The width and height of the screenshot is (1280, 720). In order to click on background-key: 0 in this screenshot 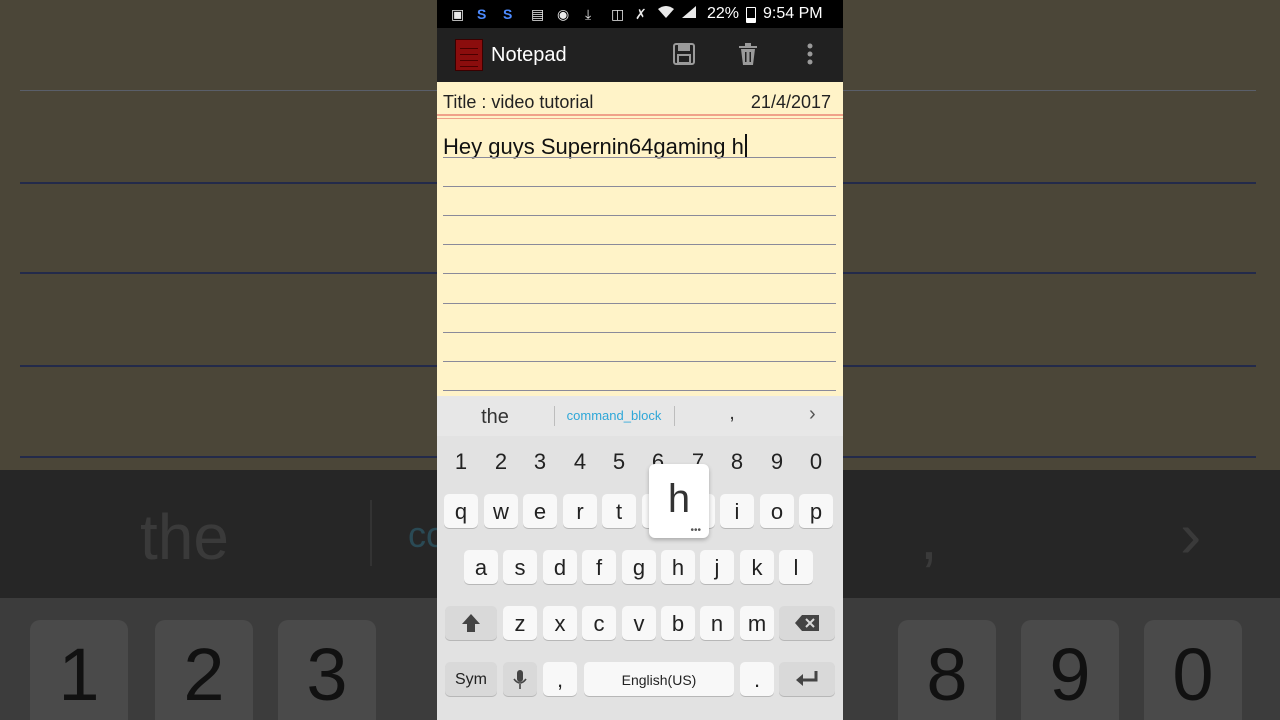, I will do `click(1193, 670)`.